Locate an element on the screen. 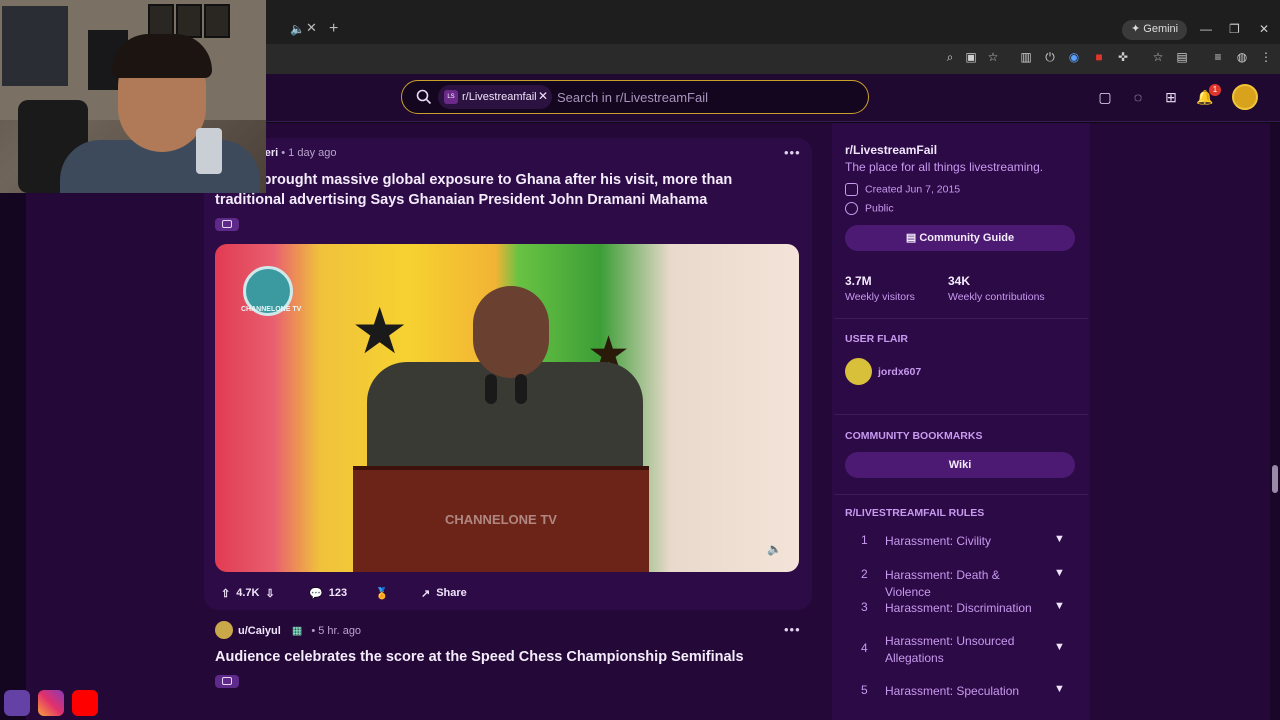 This screenshot has height=720, width=1280. post-time: • 5 hr. ago is located at coordinates (336, 631).